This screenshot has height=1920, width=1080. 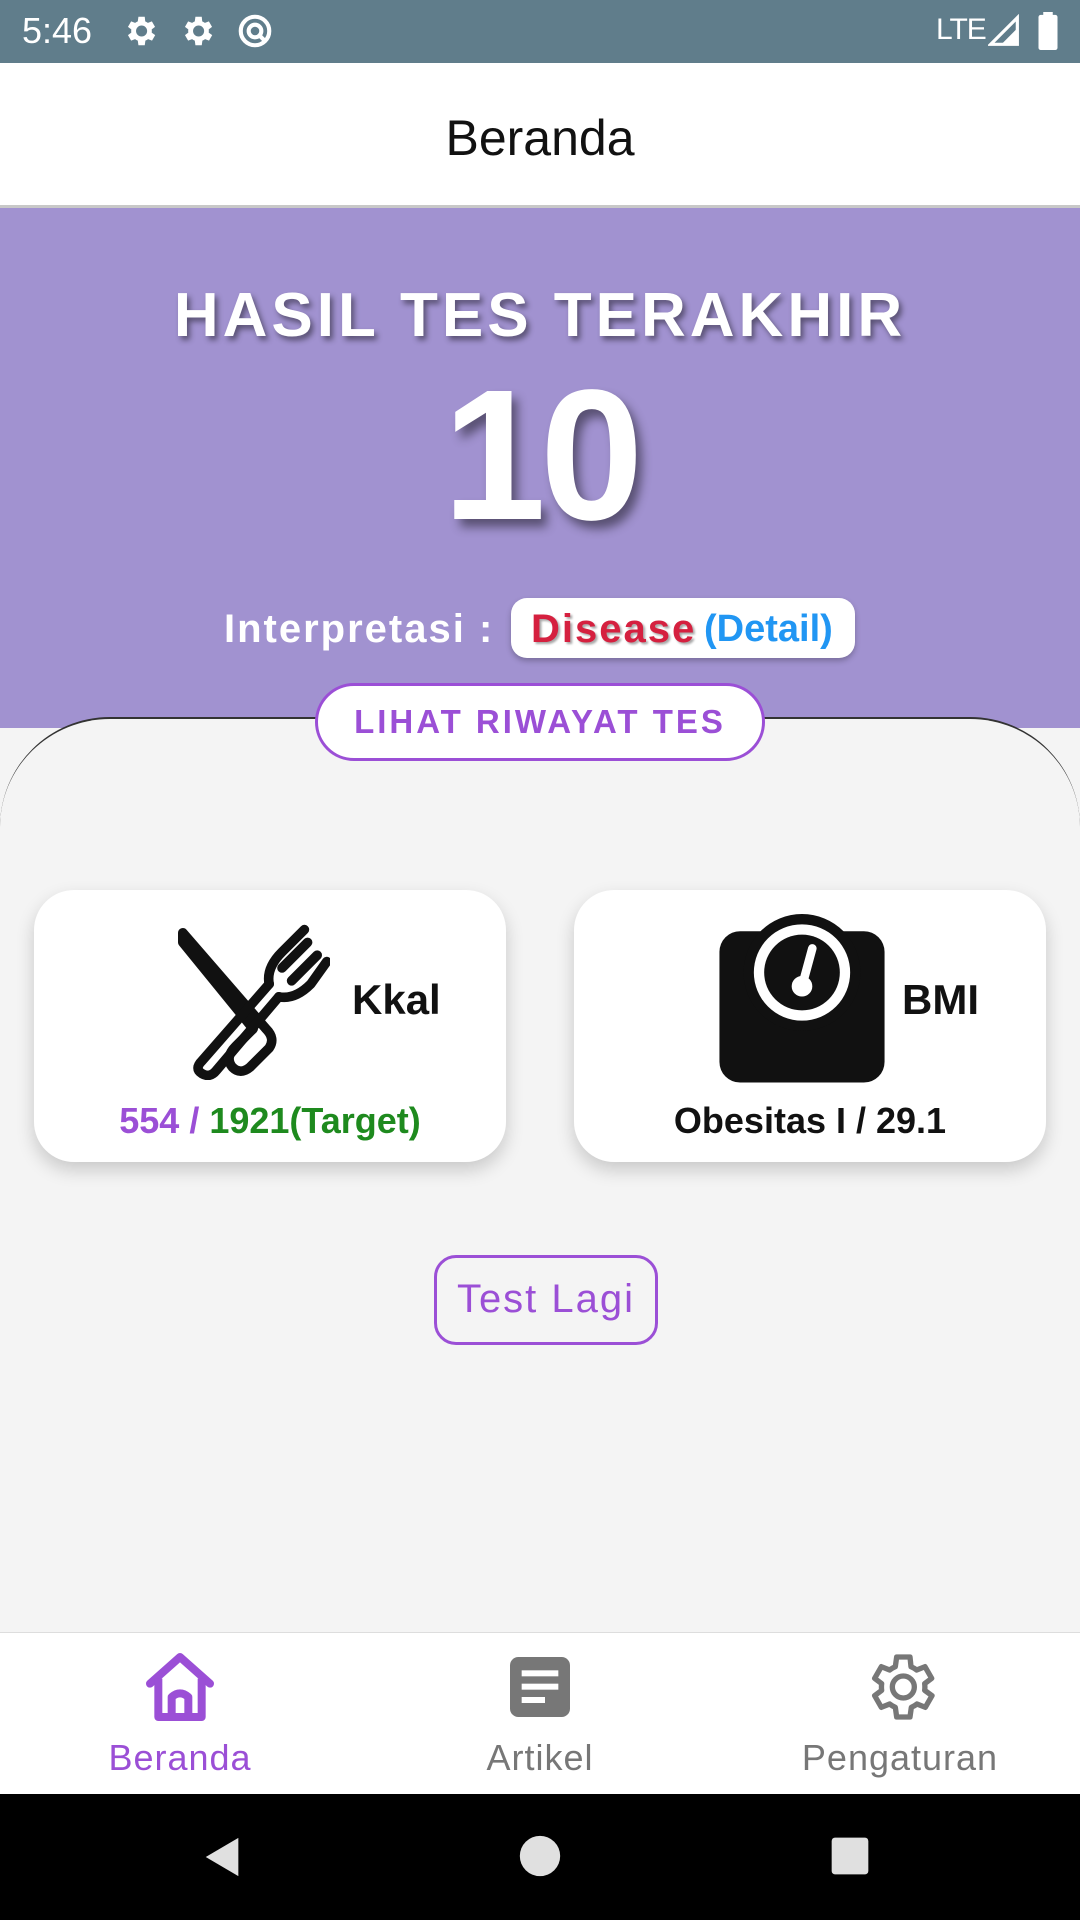 I want to click on system-navigation-bar, so click(x=540, y=1857).